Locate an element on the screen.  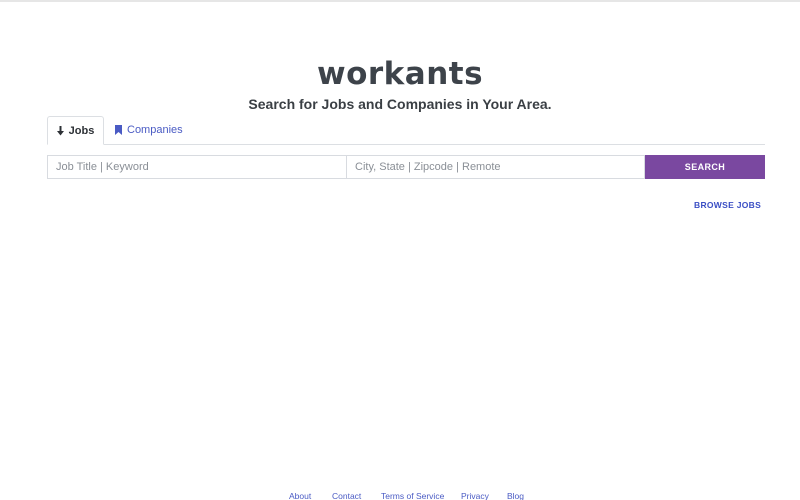
download-arrow-icon is located at coordinates (60, 130).